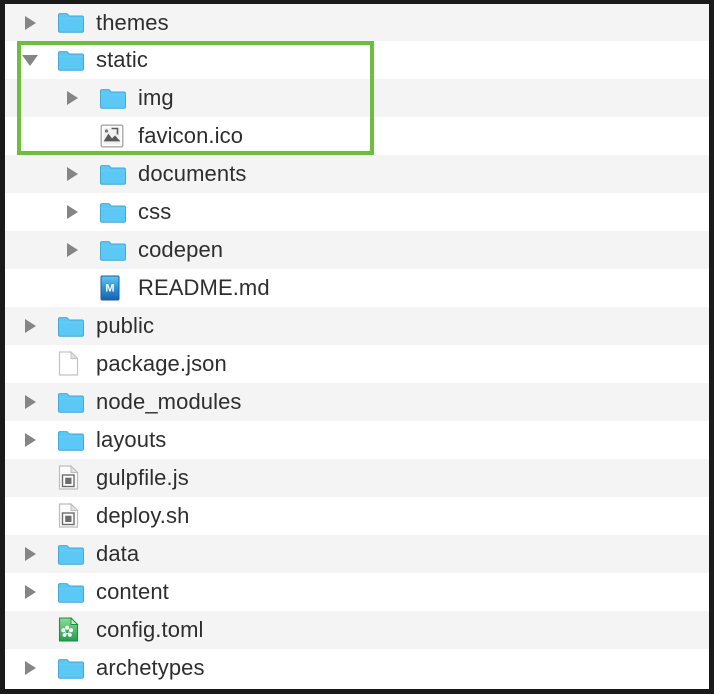 This screenshot has height=694, width=714. Describe the element at coordinates (357, 326) in the screenshot. I see `tree-row: public` at that location.